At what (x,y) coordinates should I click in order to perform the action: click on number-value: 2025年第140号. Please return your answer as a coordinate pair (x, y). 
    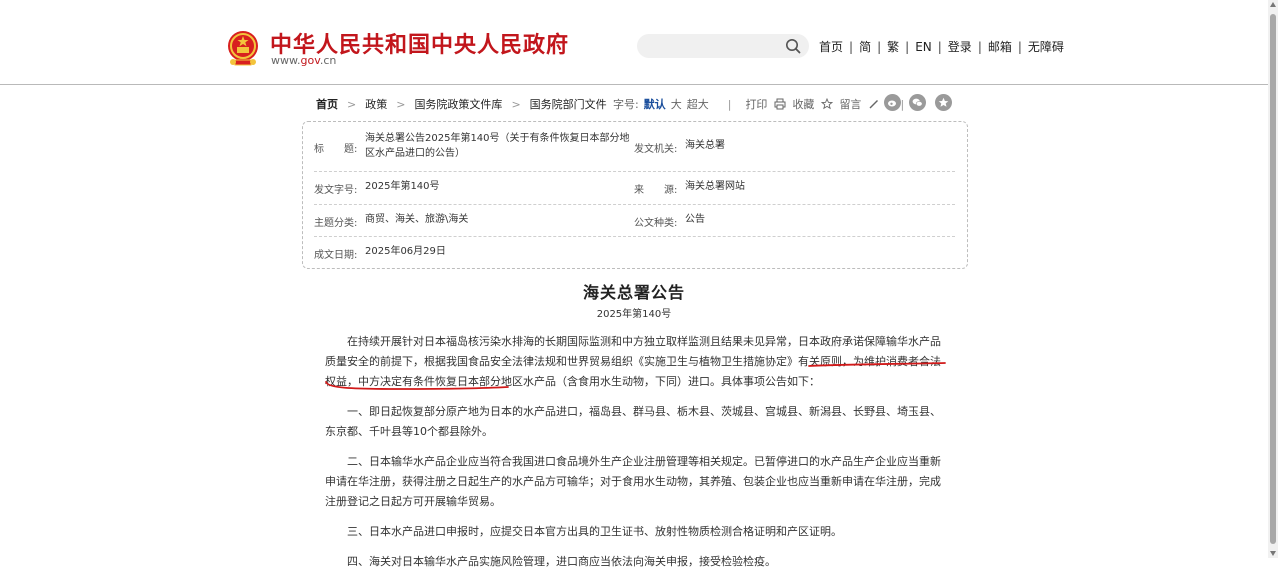
    Looking at the image, I should click on (402, 186).